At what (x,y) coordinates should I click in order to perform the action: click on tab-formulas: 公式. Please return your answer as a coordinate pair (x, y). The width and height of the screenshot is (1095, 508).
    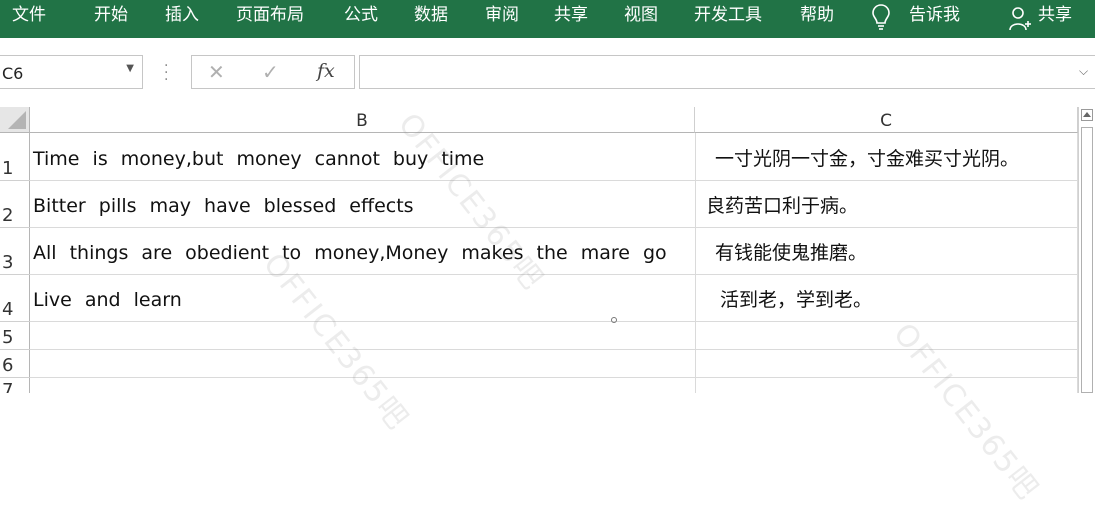
    Looking at the image, I should click on (361, 15).